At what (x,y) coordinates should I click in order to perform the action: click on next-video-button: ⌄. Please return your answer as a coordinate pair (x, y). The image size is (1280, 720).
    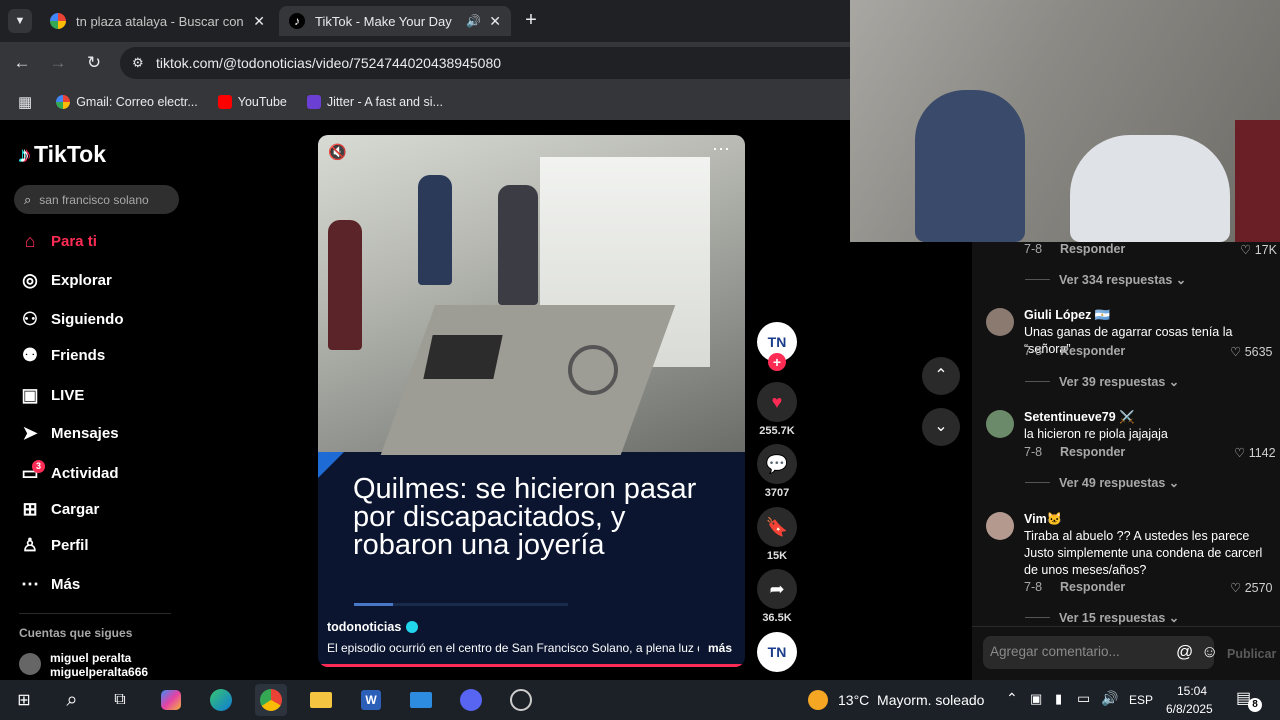
    Looking at the image, I should click on (941, 427).